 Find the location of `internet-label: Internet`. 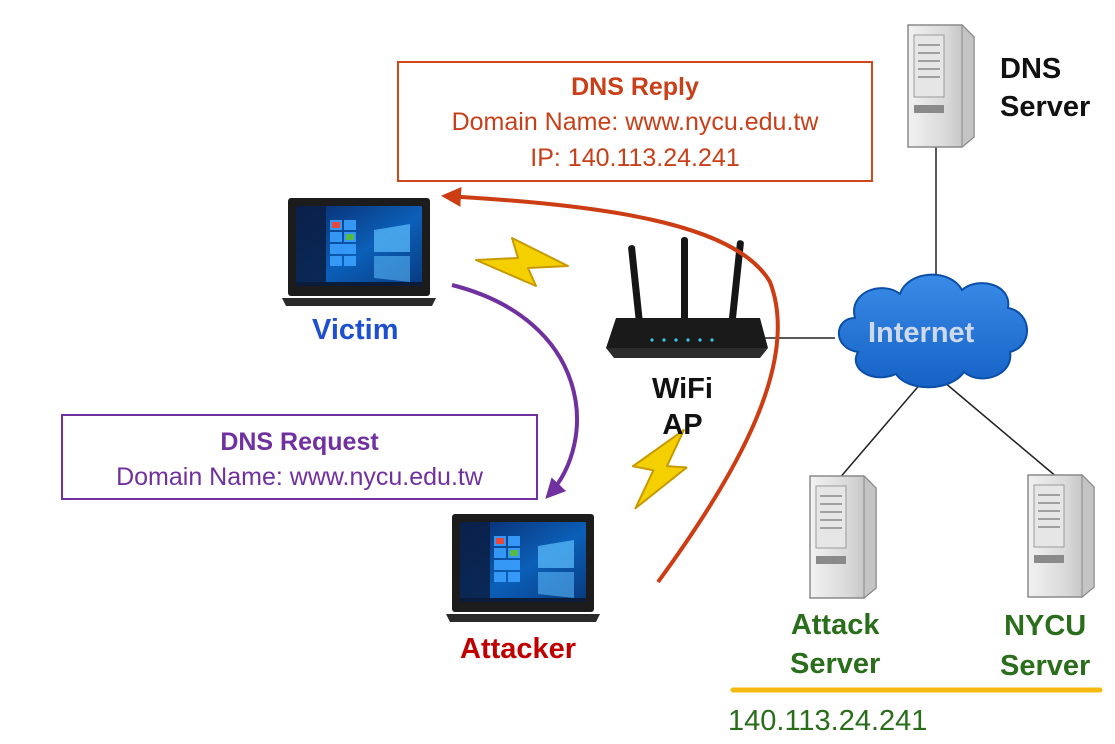

internet-label: Internet is located at coordinates (921, 333).